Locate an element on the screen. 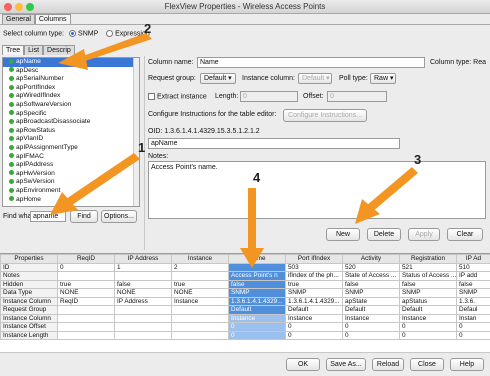  table-cell: Defaul is located at coordinates (473, 310).